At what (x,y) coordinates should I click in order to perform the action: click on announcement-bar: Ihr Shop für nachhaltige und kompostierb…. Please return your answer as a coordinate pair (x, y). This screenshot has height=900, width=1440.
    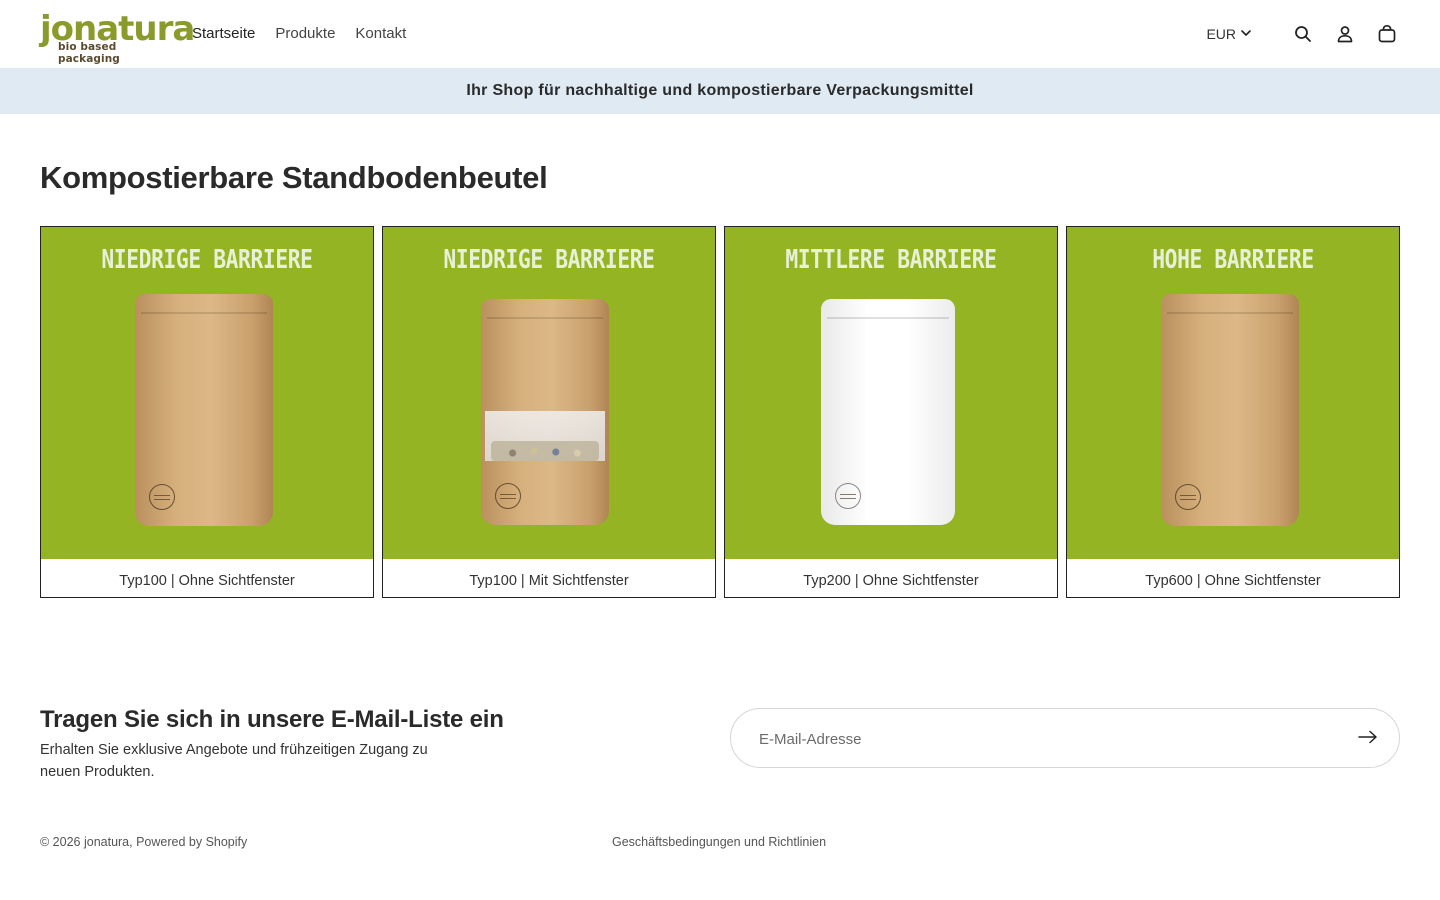
    Looking at the image, I should click on (720, 91).